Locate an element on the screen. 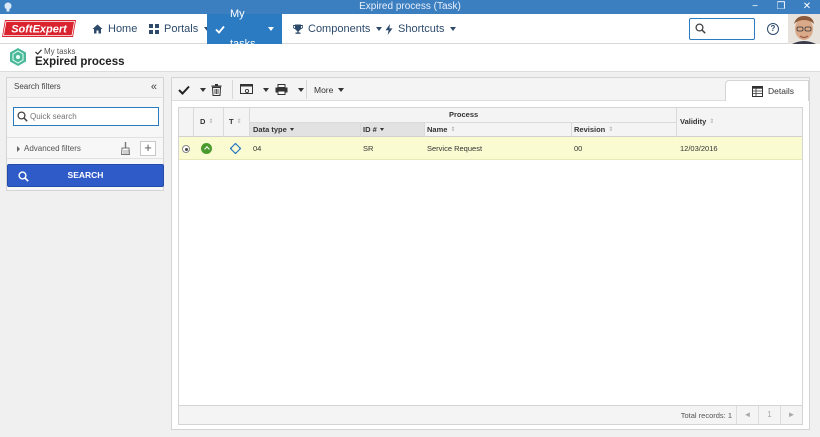  cell-id: SR is located at coordinates (368, 148).